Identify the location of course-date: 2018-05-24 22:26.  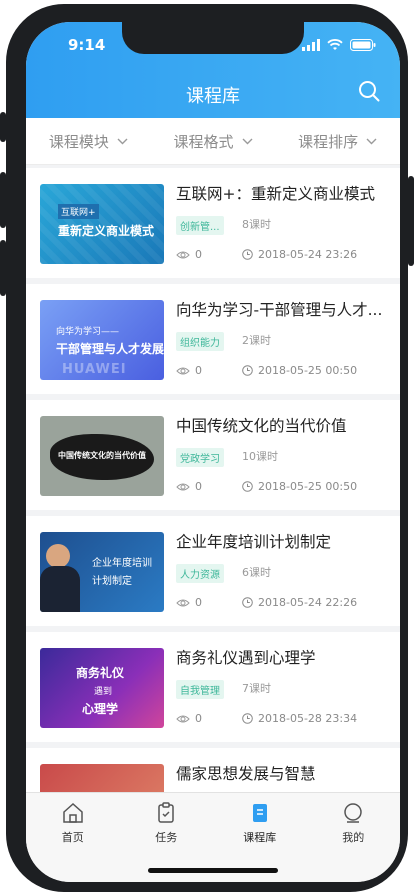
(299, 602).